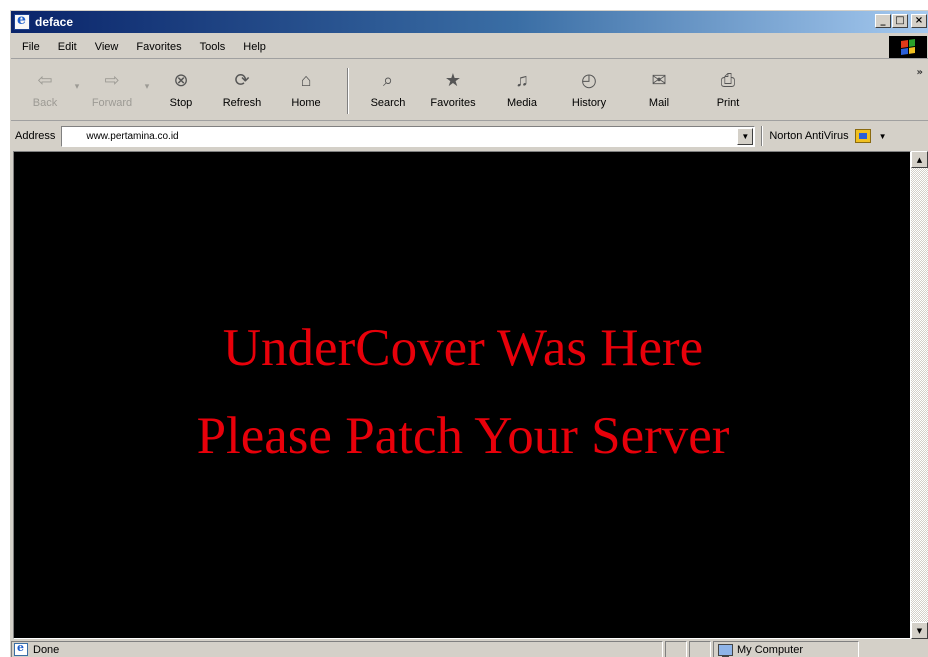  Describe the element at coordinates (112, 80) in the screenshot. I see `forward-arrow-icon: ⇨` at that location.